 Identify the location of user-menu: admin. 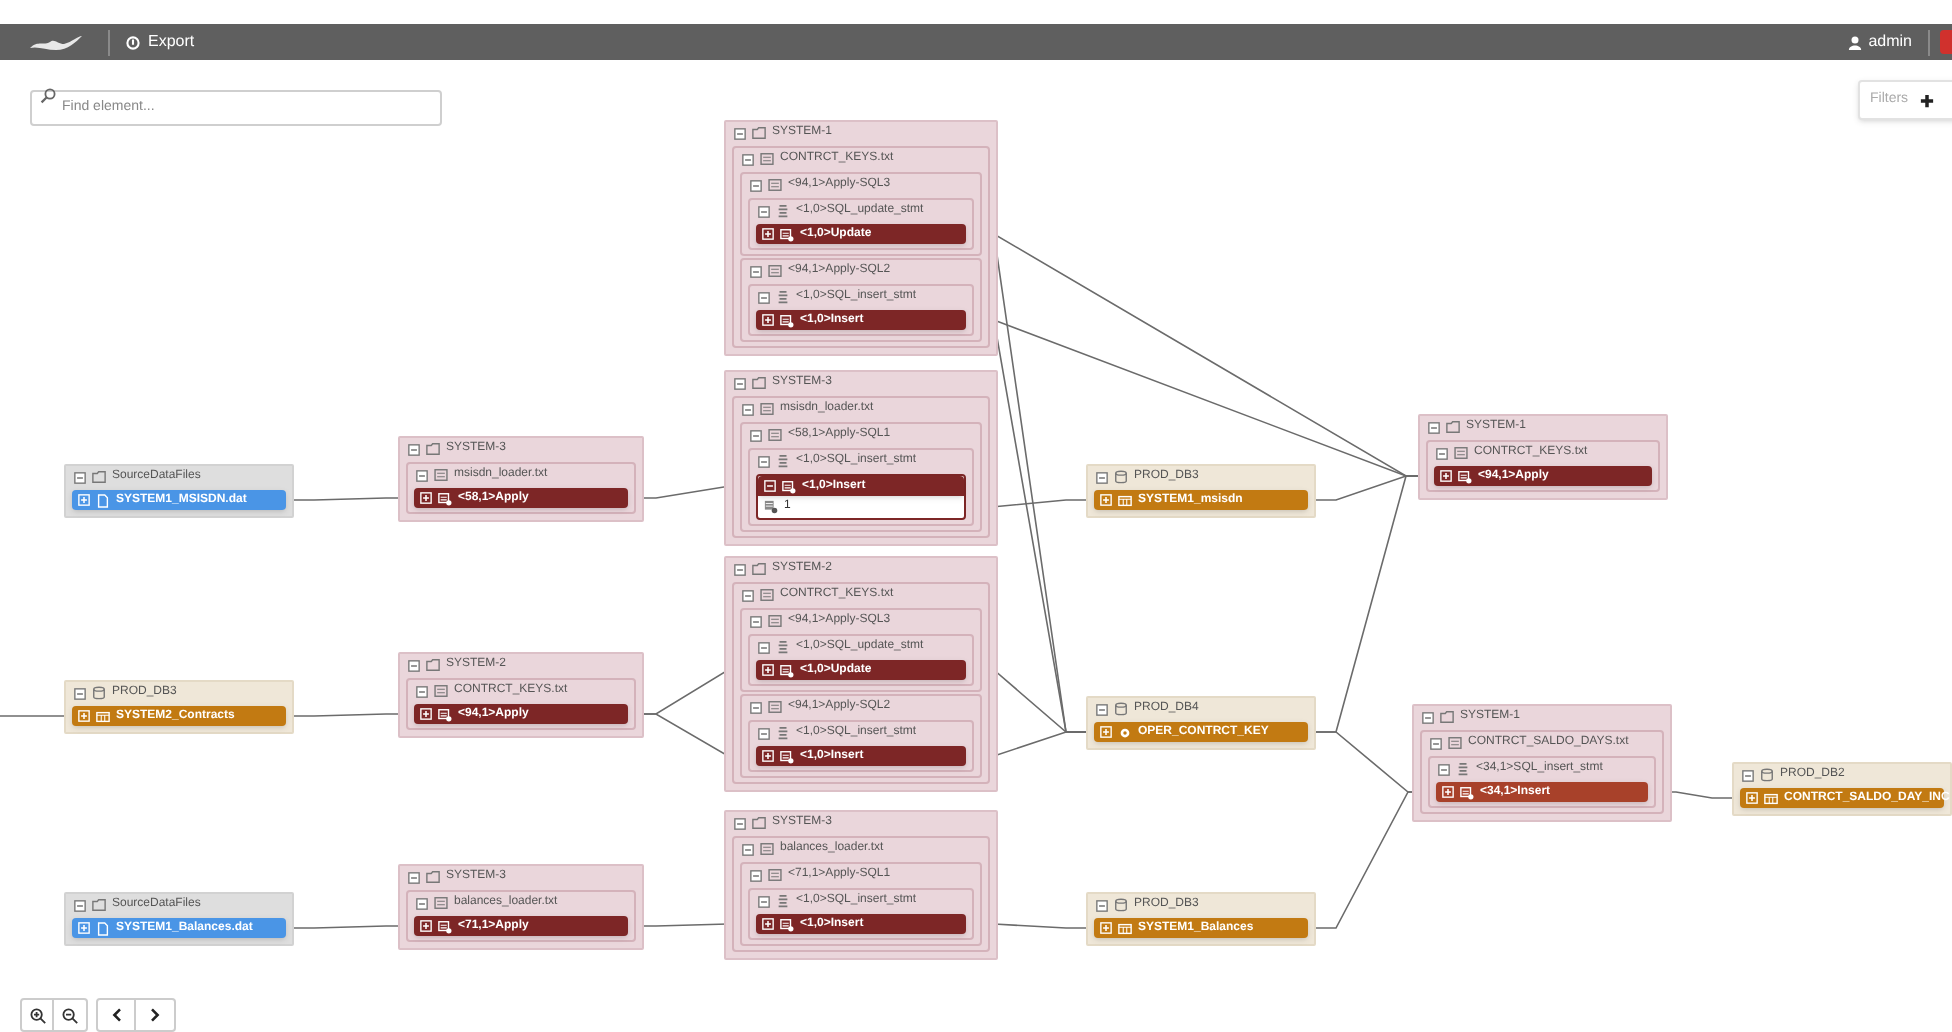
(1880, 42).